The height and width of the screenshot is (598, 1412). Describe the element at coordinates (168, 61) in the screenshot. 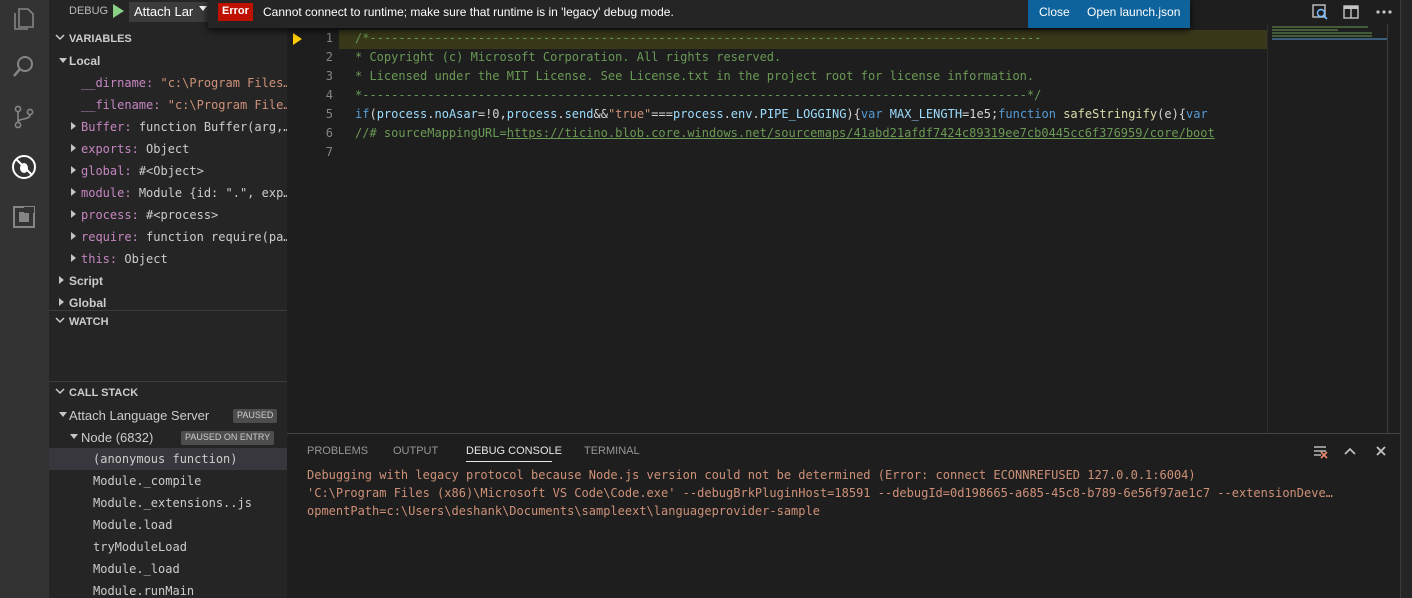

I see `scope-local: Local` at that location.